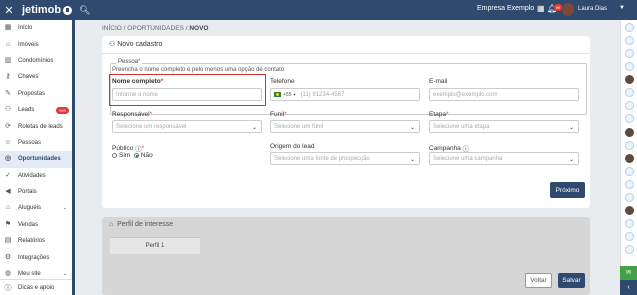 This screenshot has width=637, height=295. What do you see at coordinates (504, 158) in the screenshot?
I see `campanha-select: Selecione uma campanha ⌄` at bounding box center [504, 158].